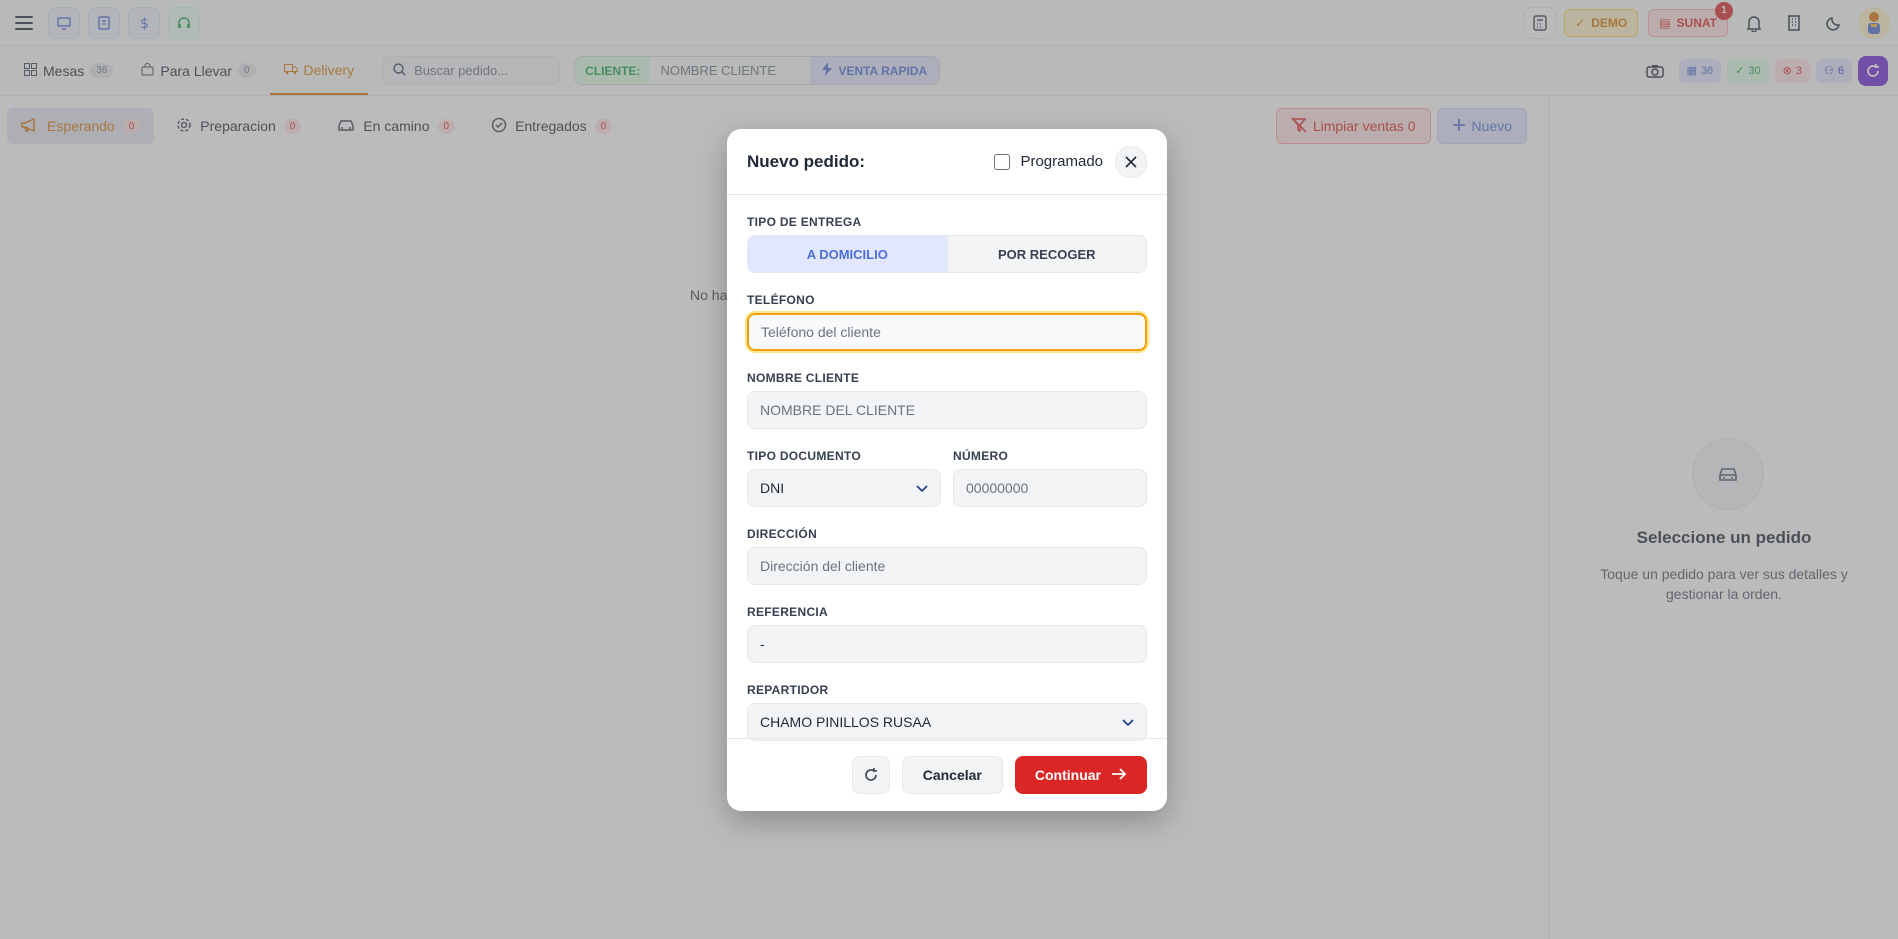 The image size is (1898, 939). Describe the element at coordinates (1046, 254) in the screenshot. I see `option-por-recoger: POR RECOGER` at that location.